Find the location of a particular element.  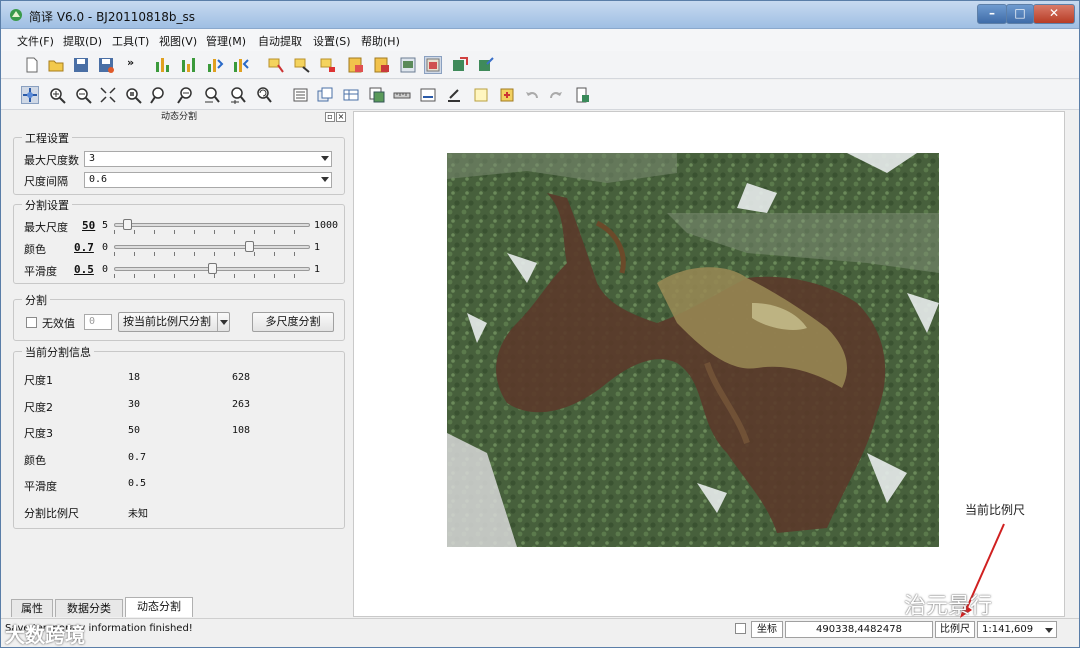

max-scale-value: 3 is located at coordinates (92, 158).